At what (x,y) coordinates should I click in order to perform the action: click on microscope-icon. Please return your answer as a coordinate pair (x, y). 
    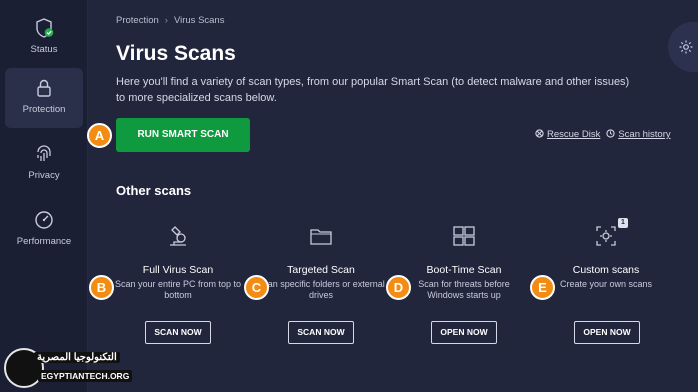
    Looking at the image, I should click on (178, 236).